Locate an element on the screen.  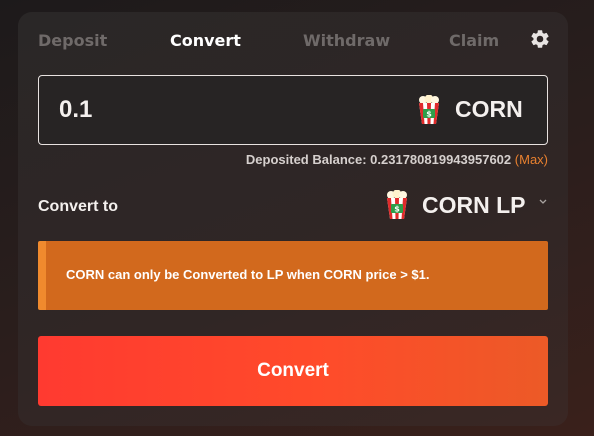
token-name: CORN is located at coordinates (489, 109).